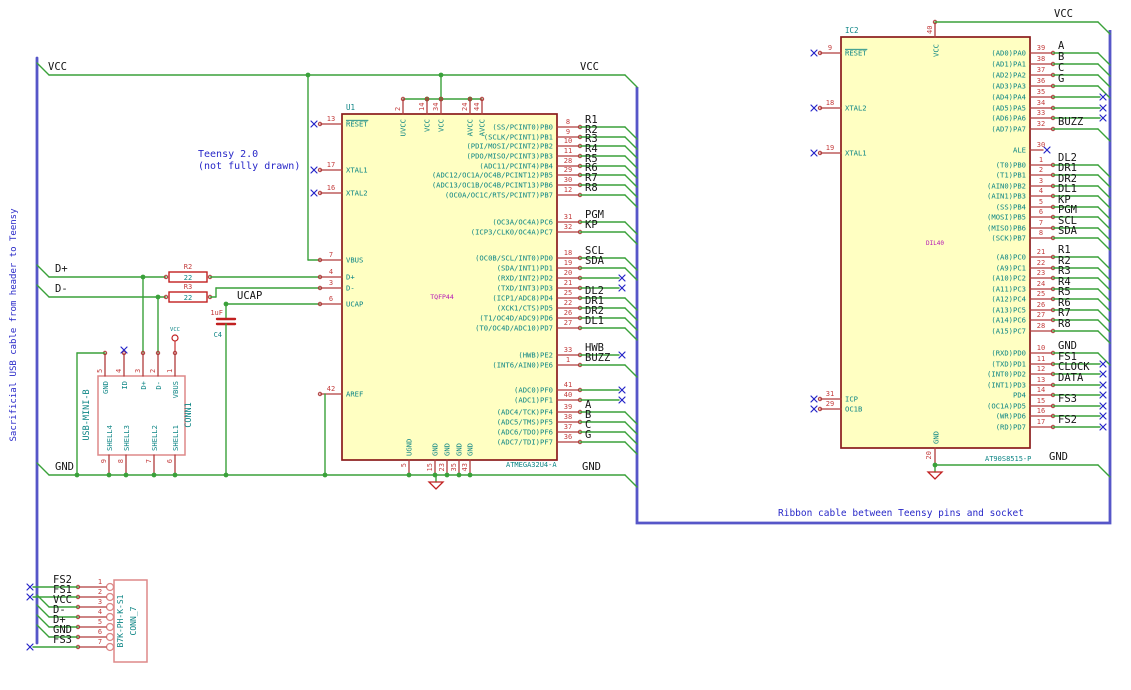  What do you see at coordinates (1041, 59) in the screenshot?
I see `ic2-pin-number: 38` at bounding box center [1041, 59].